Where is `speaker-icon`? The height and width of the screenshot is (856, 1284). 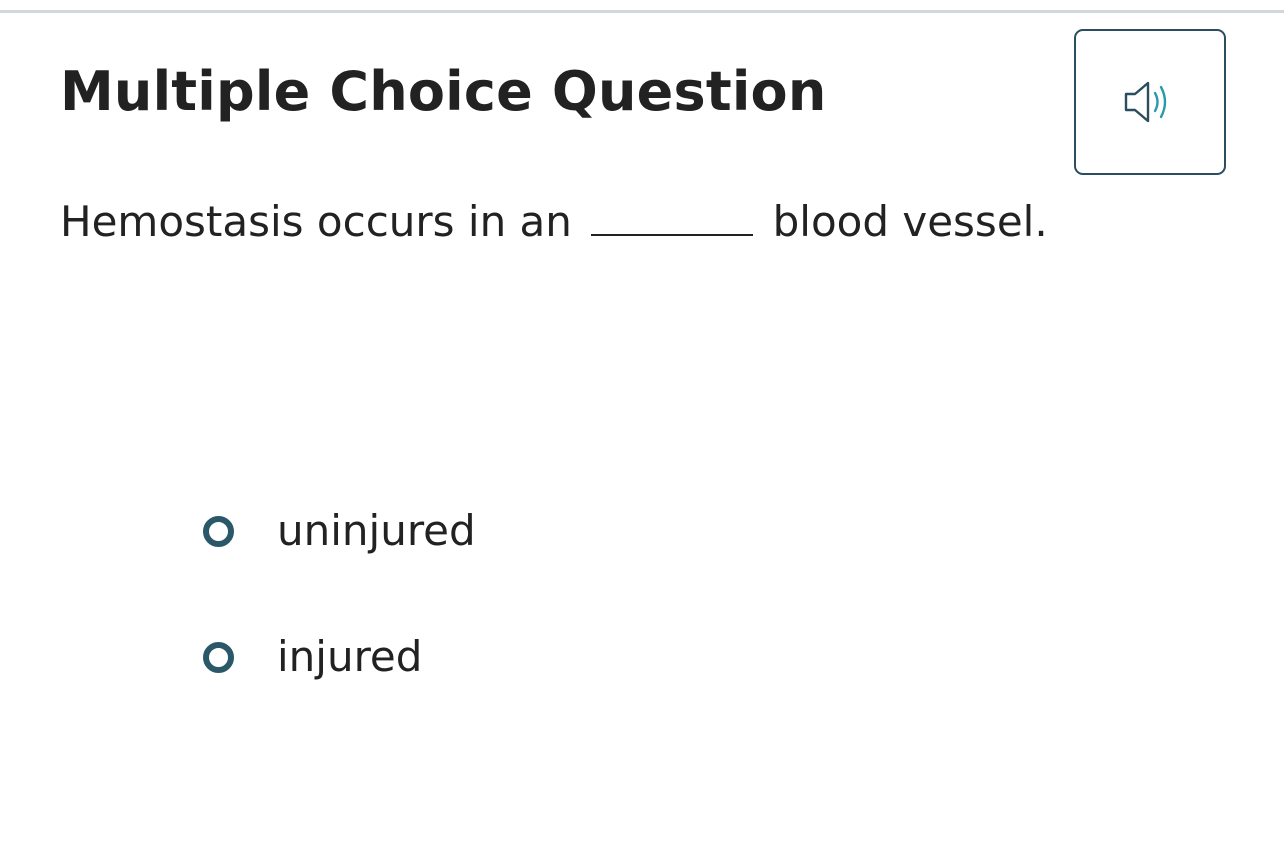 speaker-icon is located at coordinates (1145, 102).